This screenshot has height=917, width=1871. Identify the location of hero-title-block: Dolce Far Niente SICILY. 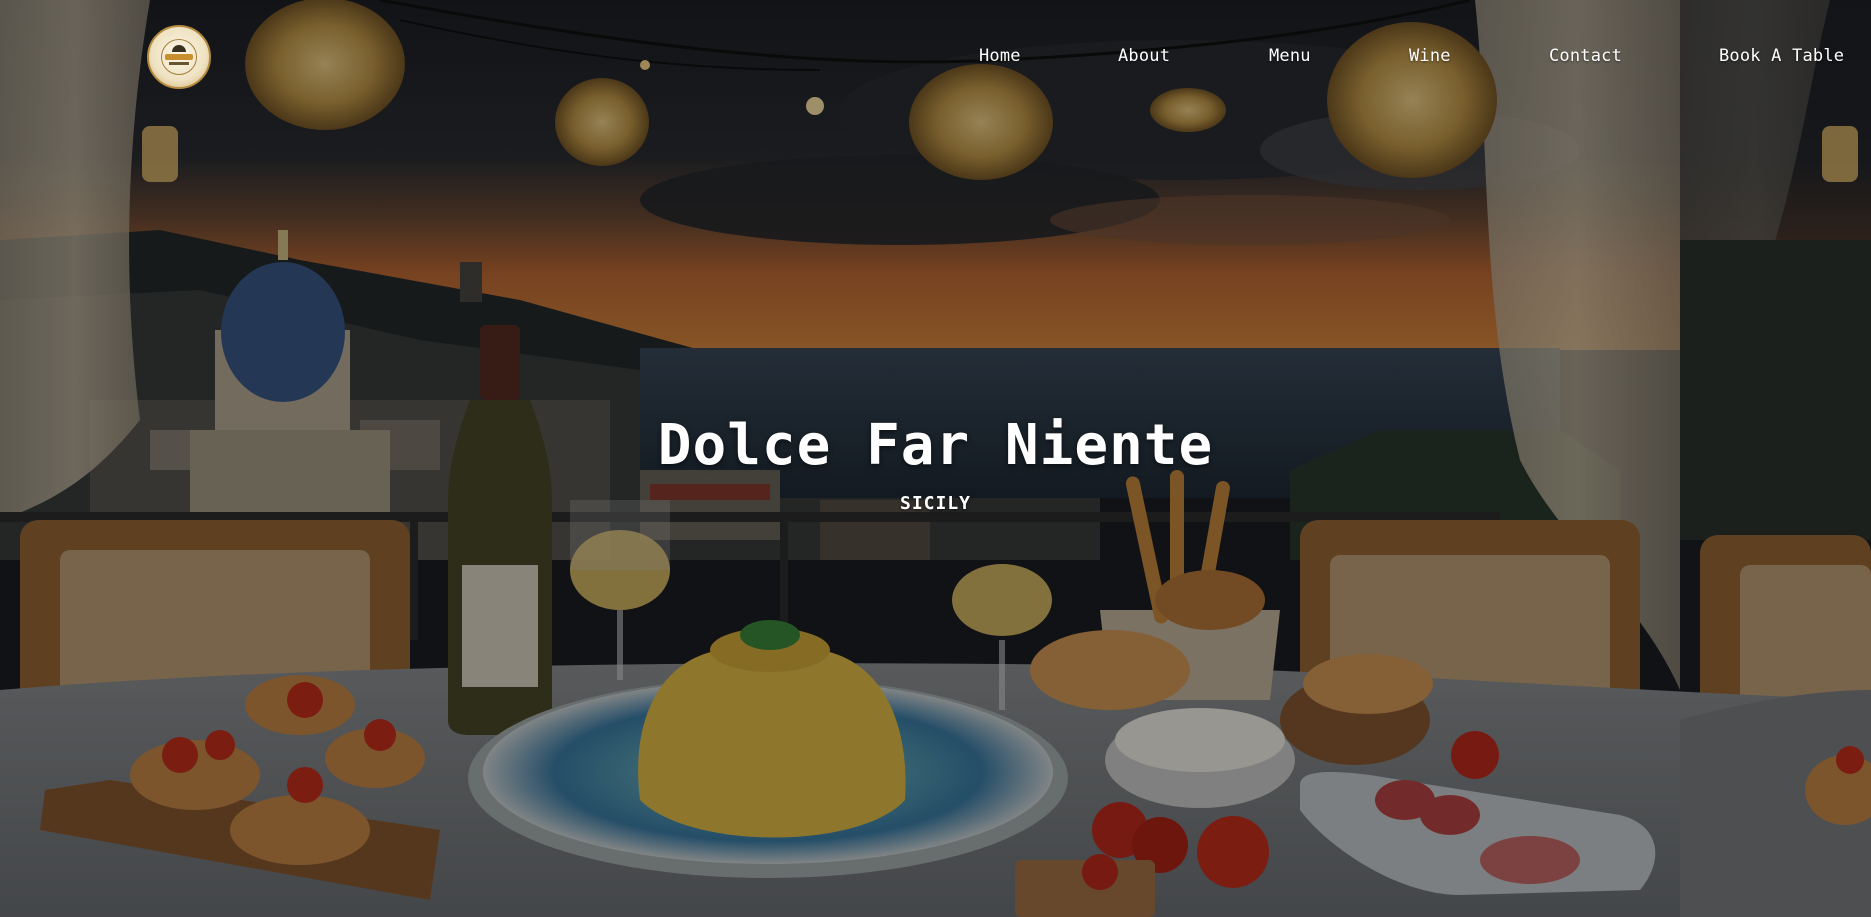
(935, 462).